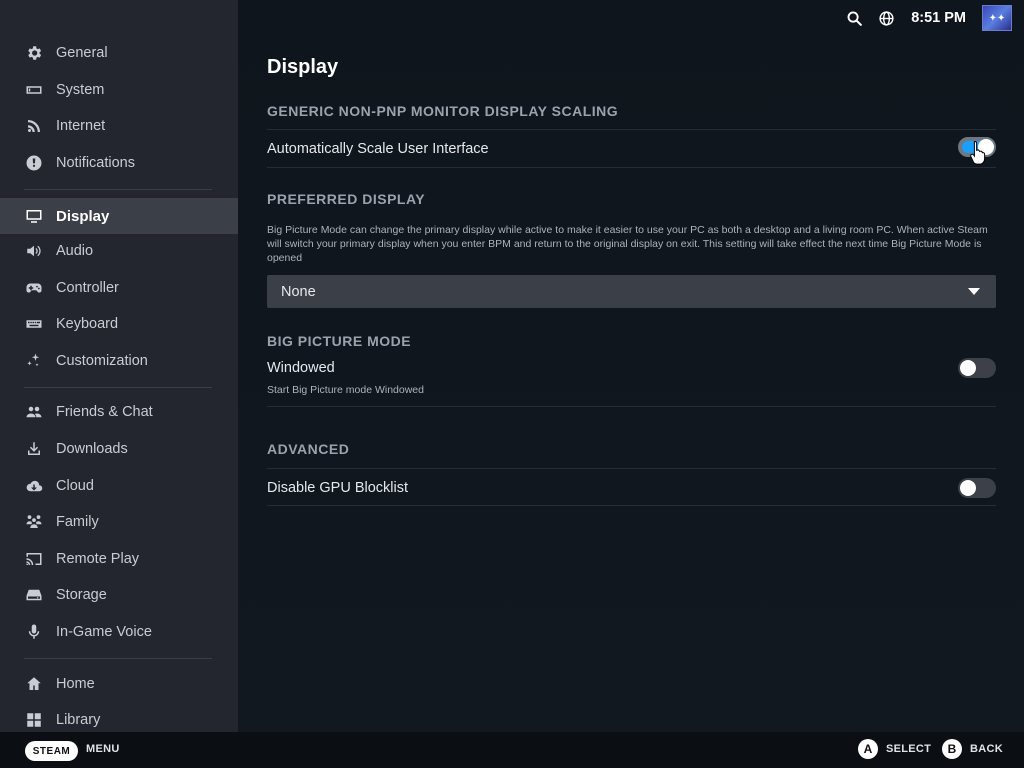 The image size is (1024, 768). Describe the element at coordinates (512, 750) in the screenshot. I see `footer-bar: STEAM MENU A SELECT B BACK` at that location.